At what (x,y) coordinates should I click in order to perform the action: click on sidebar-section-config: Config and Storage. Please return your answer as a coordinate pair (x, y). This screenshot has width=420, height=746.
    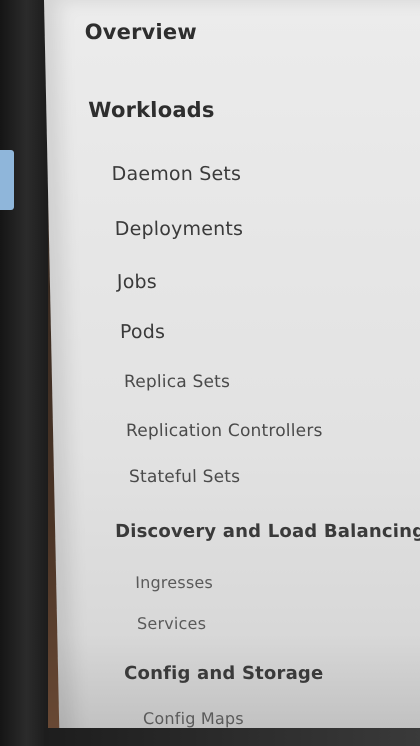
    Looking at the image, I should click on (224, 673).